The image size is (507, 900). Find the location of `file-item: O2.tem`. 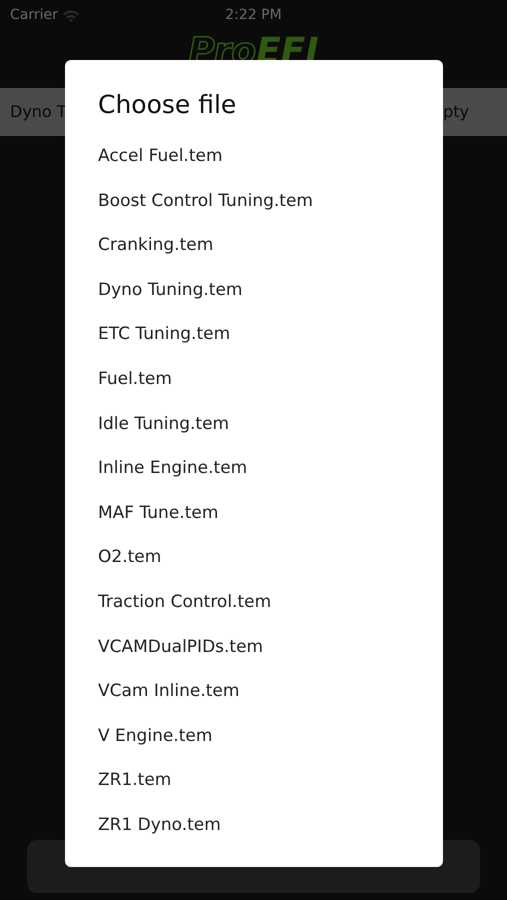

file-item: O2.tem is located at coordinates (130, 557).